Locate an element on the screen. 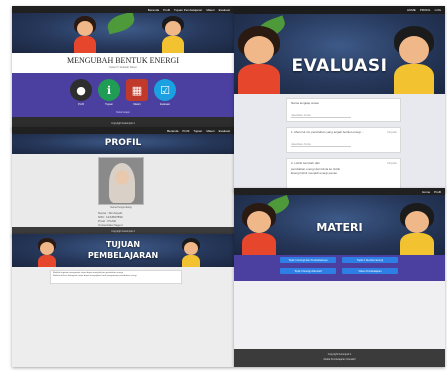 This screenshot has height=371, width=447. profile-photo-caption: Nama Pengembang is located at coordinates (121, 207).